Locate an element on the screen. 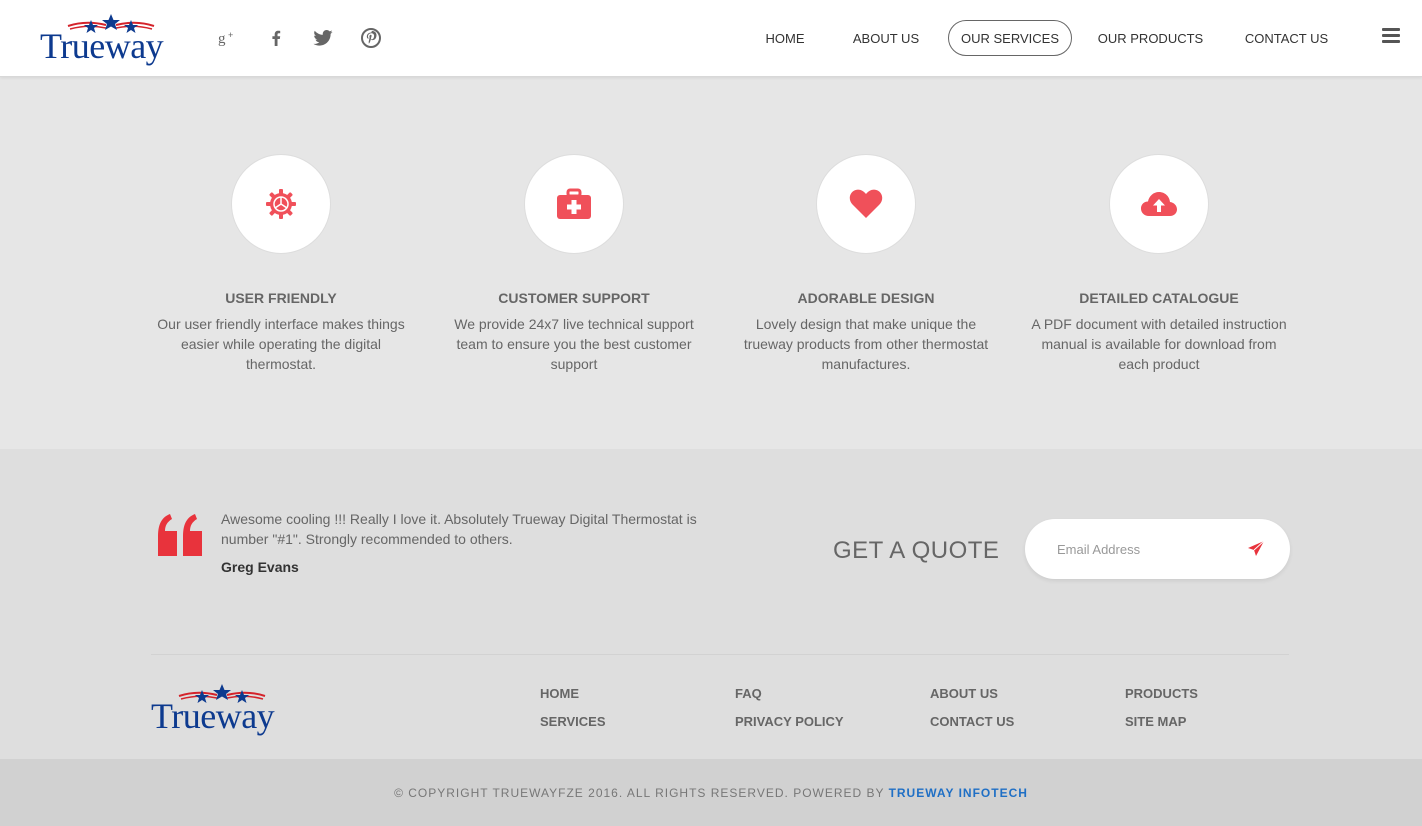  nav-our-services-label: OUR SERVICES is located at coordinates (1009, 38).